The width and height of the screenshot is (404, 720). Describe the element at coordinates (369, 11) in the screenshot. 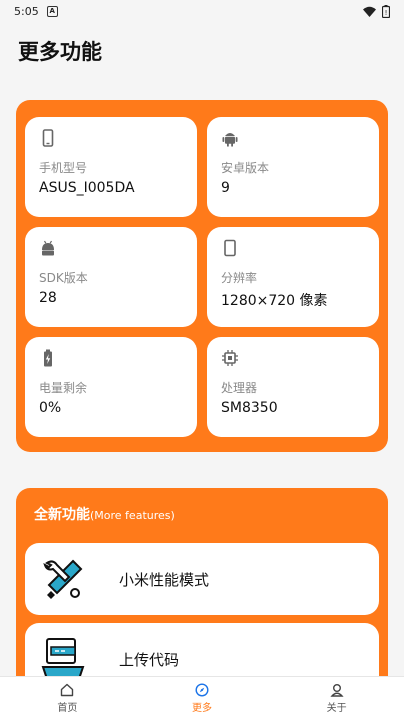

I see `wifi-icon` at that location.